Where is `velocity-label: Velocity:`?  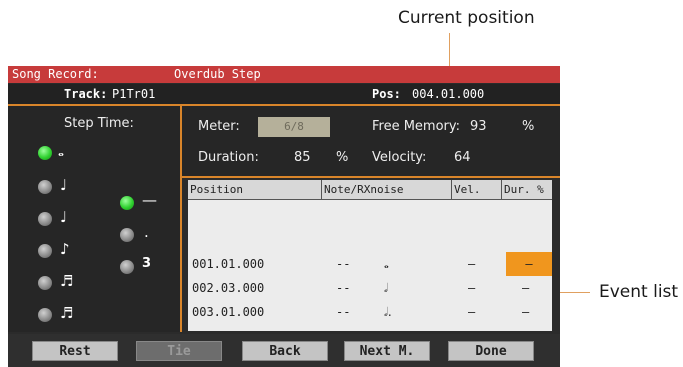
velocity-label: Velocity: is located at coordinates (399, 157).